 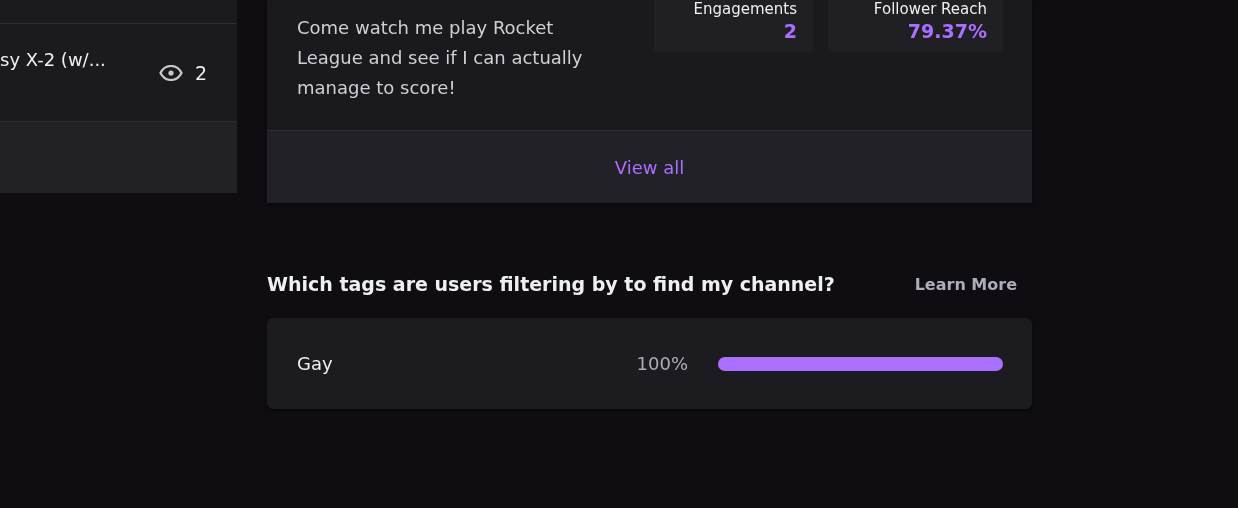 I want to click on stat-label: Follower Reach, so click(x=930, y=9).